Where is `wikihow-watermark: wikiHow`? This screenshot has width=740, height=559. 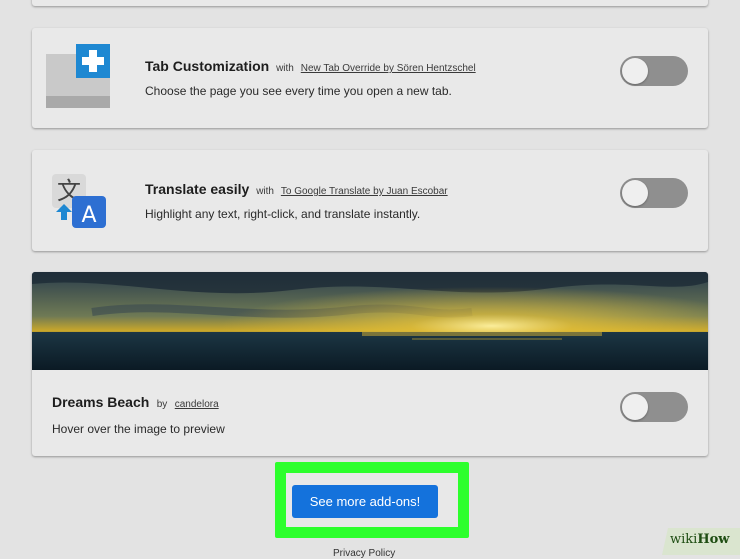
wikihow-watermark: wikiHow is located at coordinates (701, 541).